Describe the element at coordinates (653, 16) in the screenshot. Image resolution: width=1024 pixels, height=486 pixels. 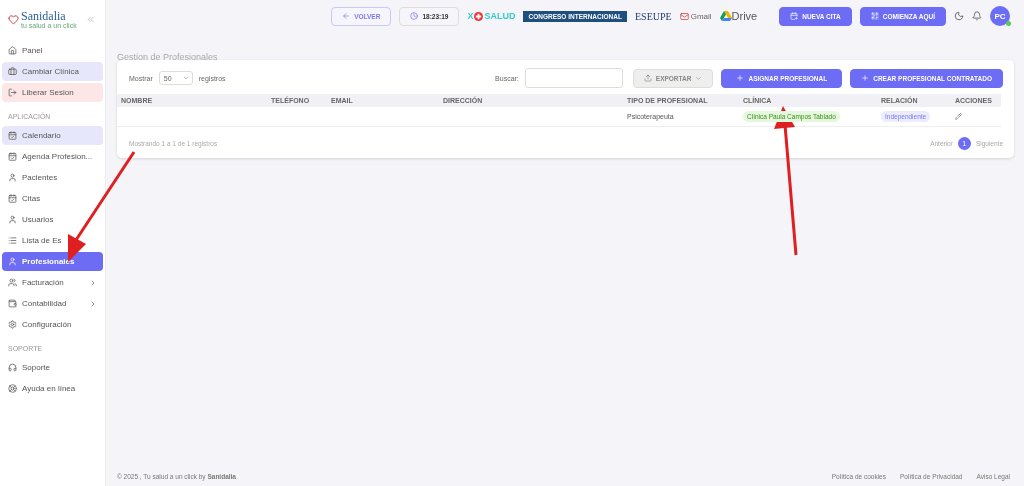
I see `eseupe-logo: ESEUPE` at that location.